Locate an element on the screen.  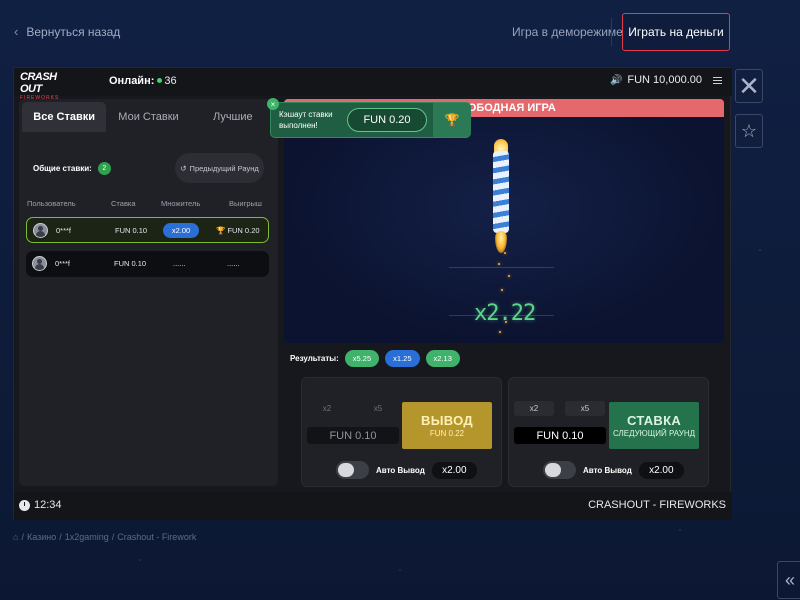
close-icon: × is located at coordinates (273, 104).